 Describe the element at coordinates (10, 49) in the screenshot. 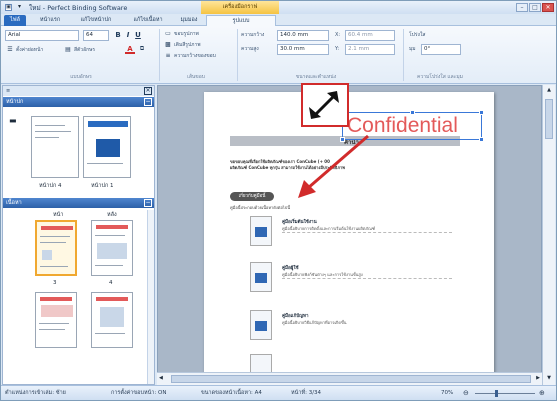

I see `paragraph-icon: ☰` at that location.